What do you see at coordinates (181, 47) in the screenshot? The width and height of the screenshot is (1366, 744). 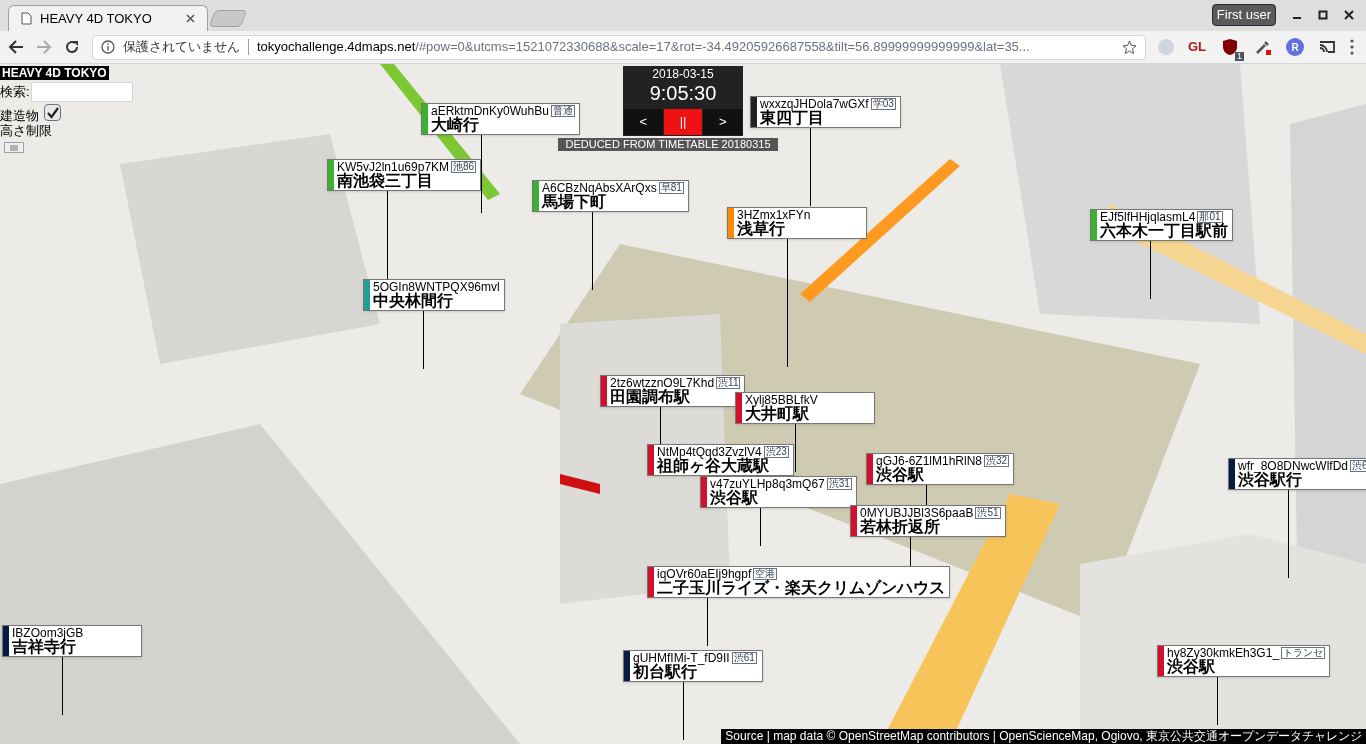 I see `security-label: 保護されていません` at bounding box center [181, 47].